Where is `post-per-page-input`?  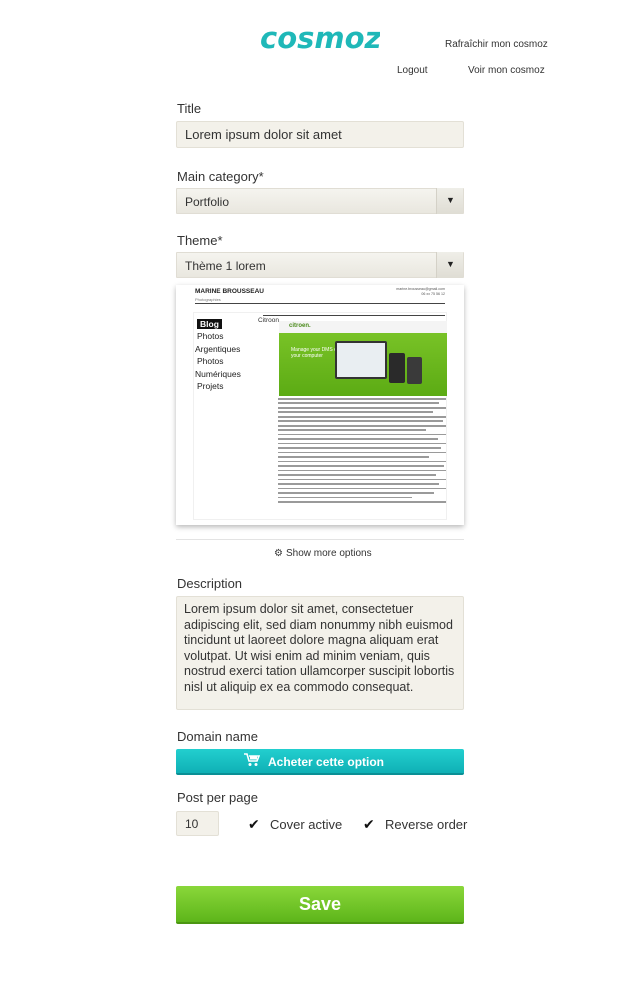
post-per-page-input is located at coordinates (197, 823).